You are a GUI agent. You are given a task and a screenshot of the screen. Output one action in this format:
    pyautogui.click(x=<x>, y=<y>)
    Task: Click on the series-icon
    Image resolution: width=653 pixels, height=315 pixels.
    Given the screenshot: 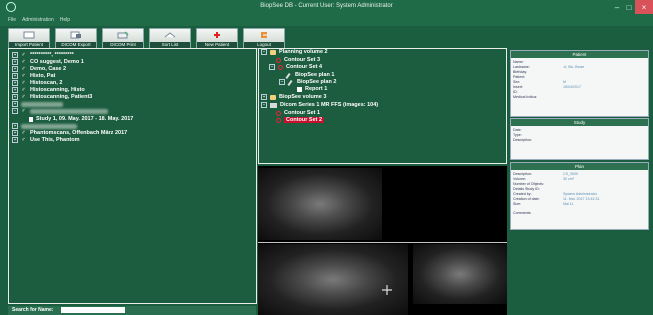 What is the action you would take?
    pyautogui.click(x=273, y=105)
    